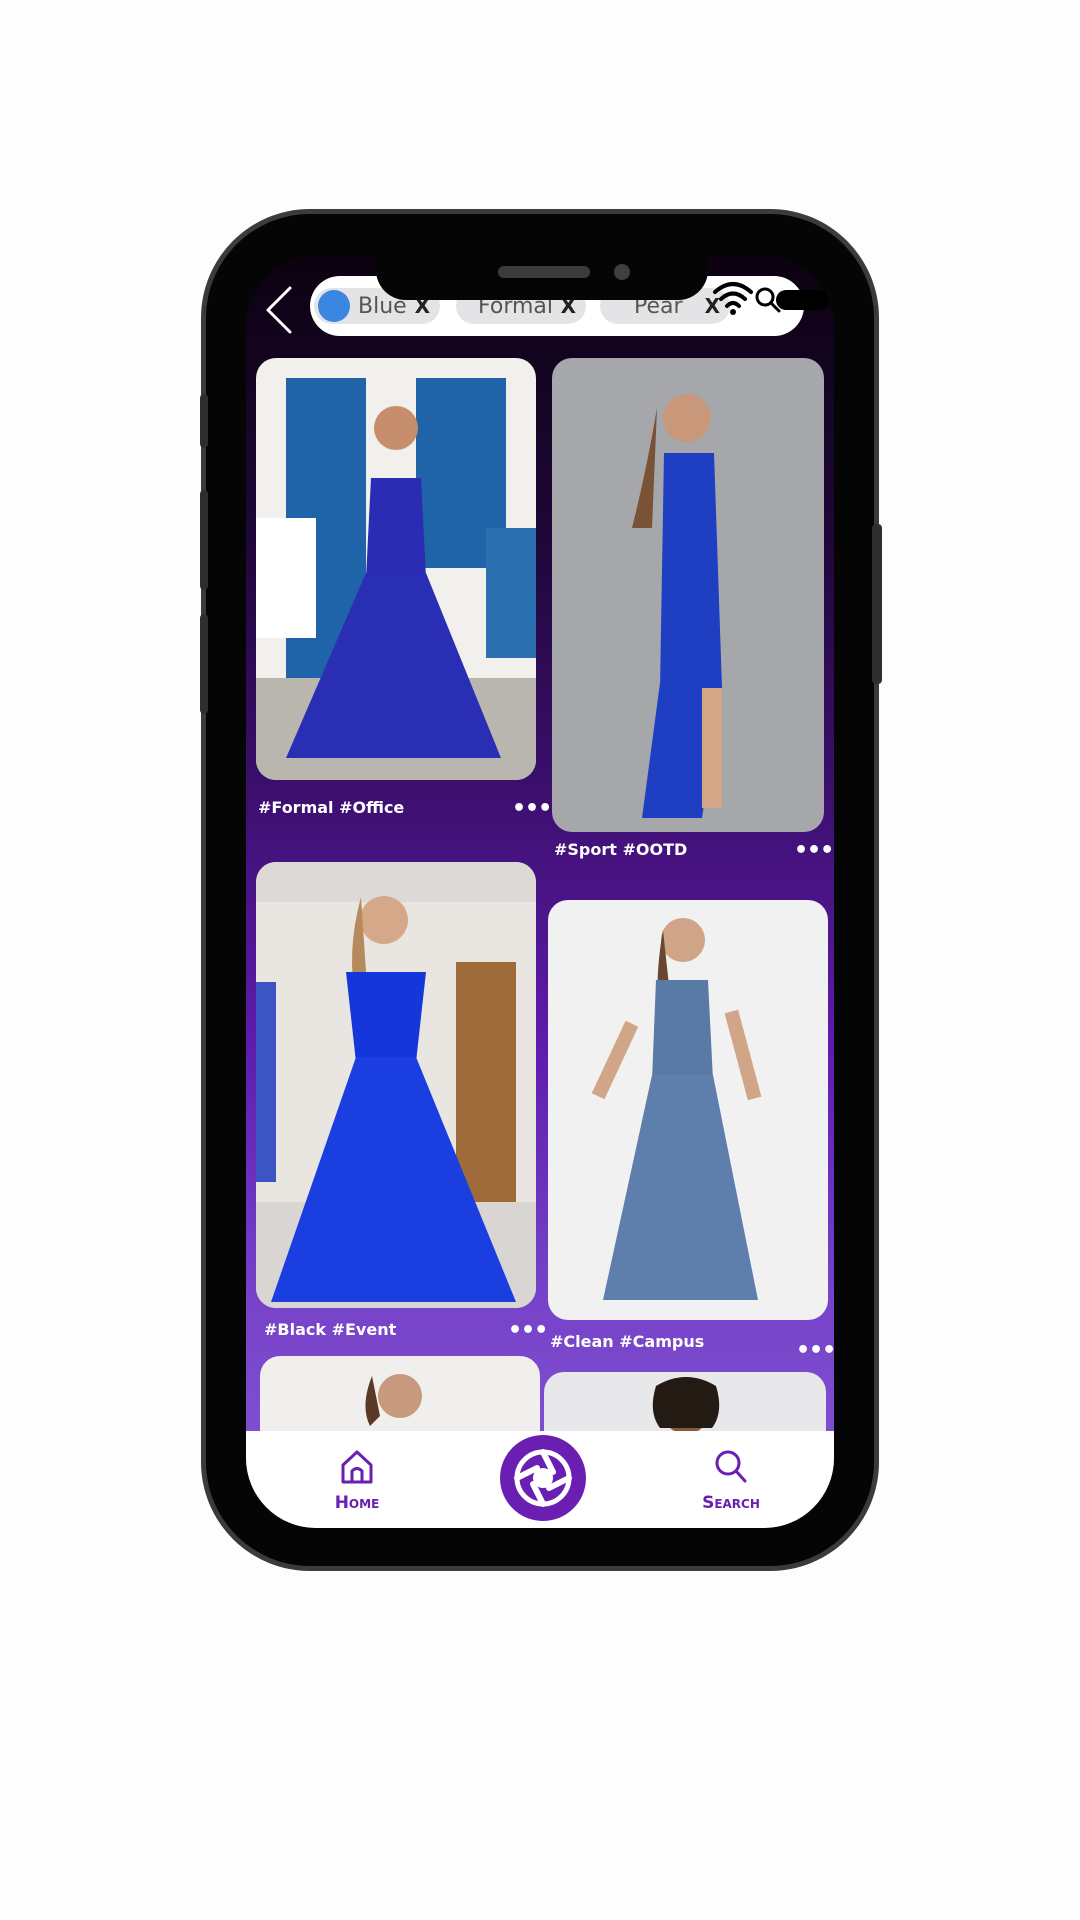  I want to click on post-tags: #Clean #Campus, so click(627, 1341).